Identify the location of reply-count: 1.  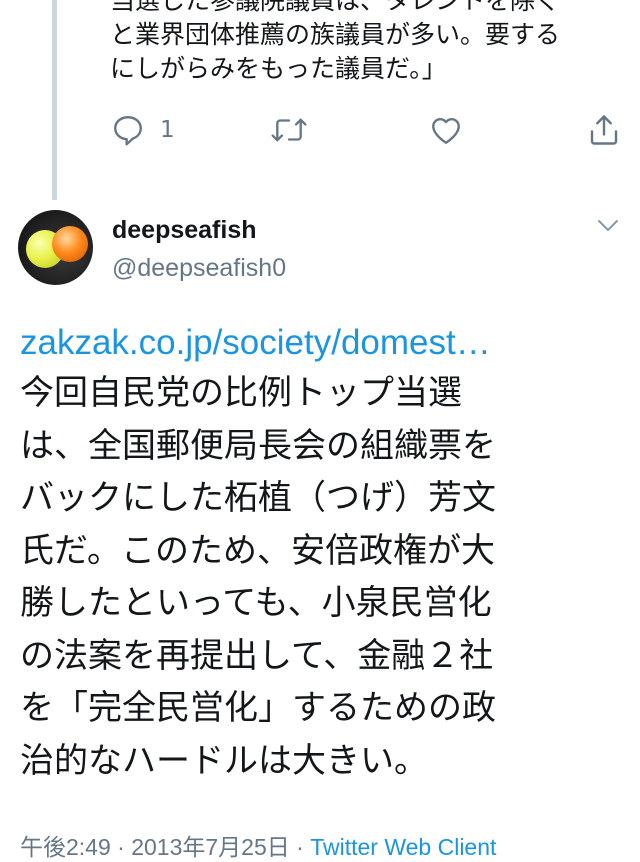
(167, 130).